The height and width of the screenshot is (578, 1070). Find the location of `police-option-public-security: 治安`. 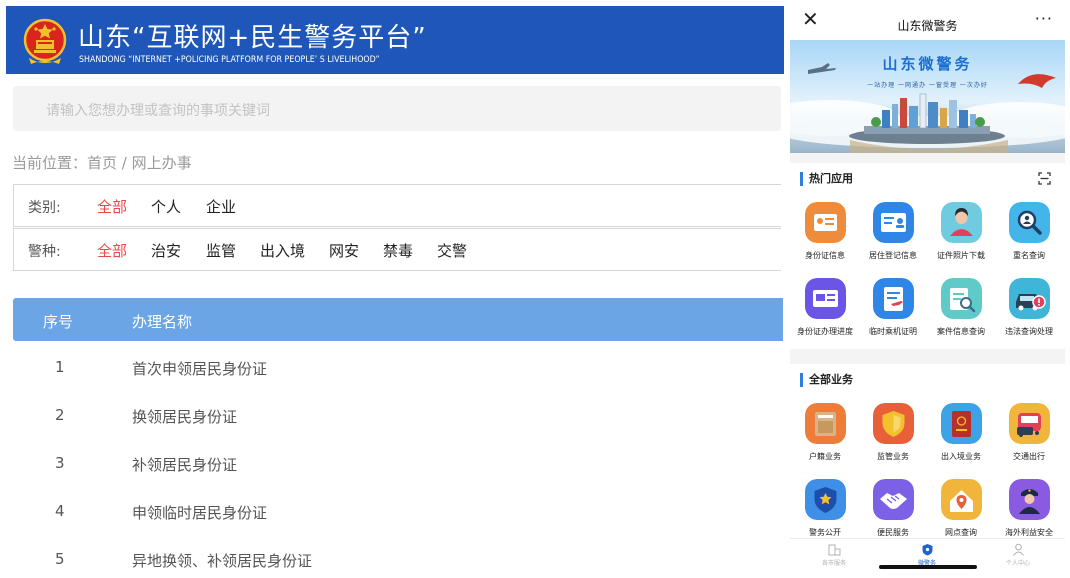

police-option-public-security: 治安 is located at coordinates (166, 250).